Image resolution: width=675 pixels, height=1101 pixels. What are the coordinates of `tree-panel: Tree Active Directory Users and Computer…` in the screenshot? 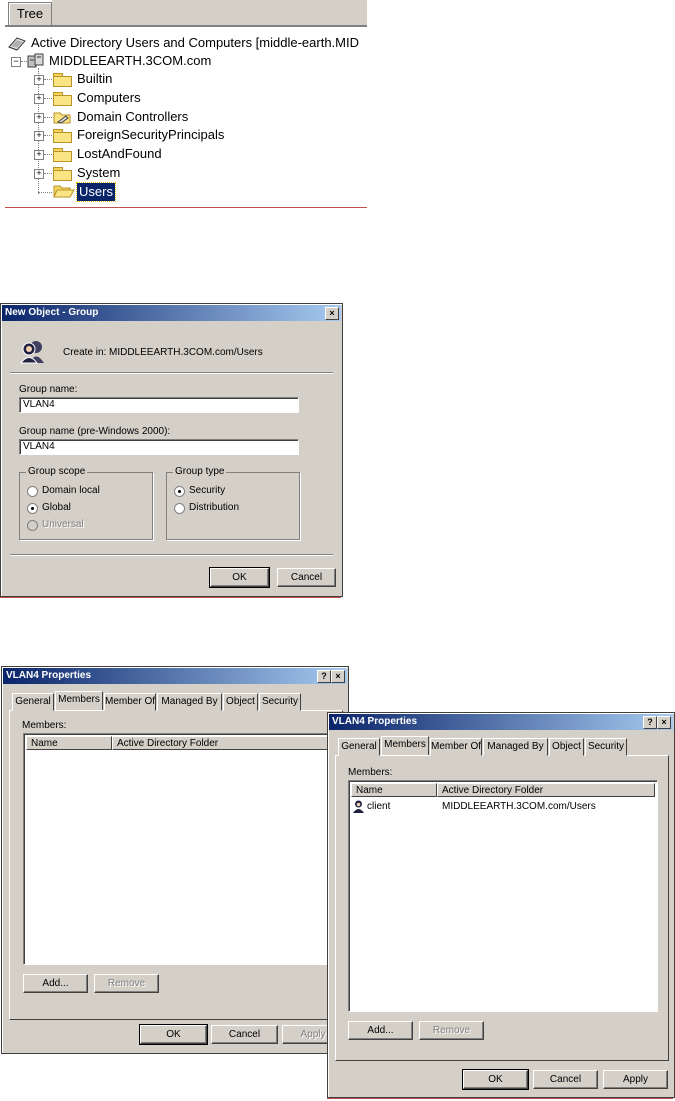 It's located at (186, 103).